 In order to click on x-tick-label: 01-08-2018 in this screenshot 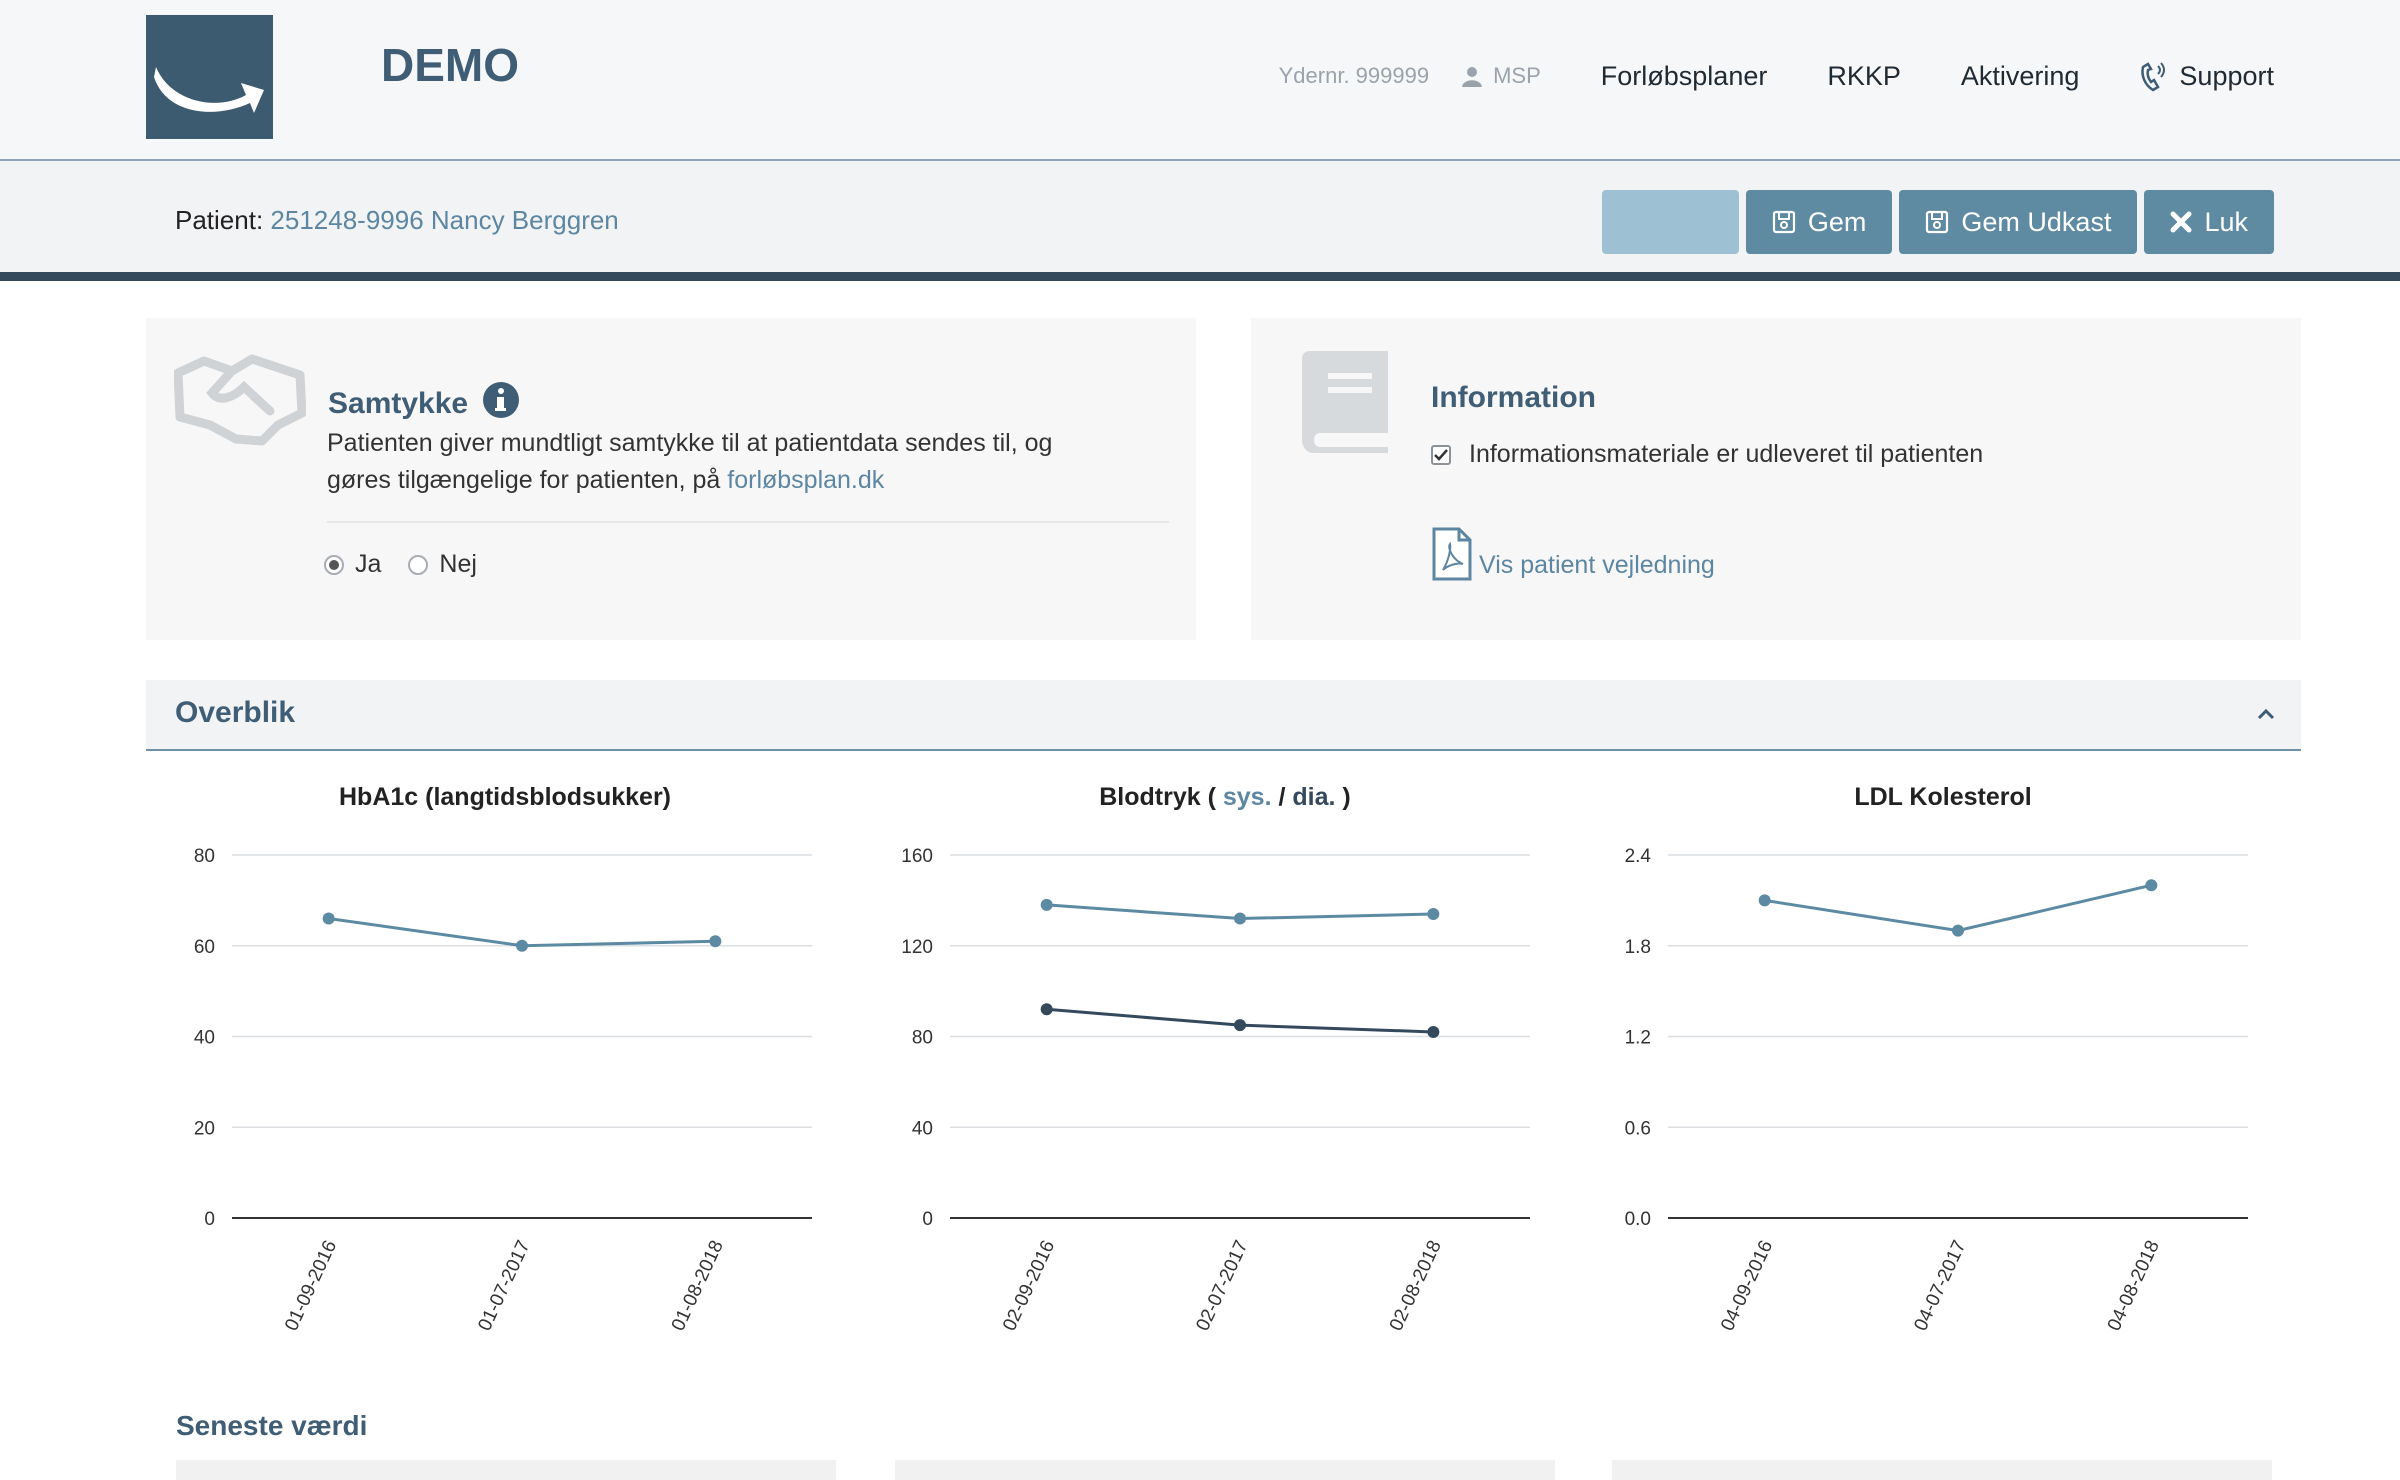, I will do `click(698, 1285)`.